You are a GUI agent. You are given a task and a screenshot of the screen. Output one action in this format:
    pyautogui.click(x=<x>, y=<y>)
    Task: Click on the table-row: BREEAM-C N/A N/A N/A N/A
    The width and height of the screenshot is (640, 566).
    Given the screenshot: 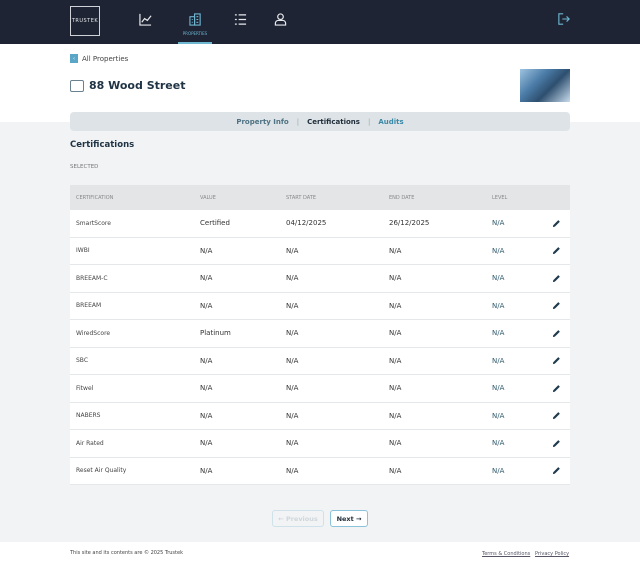 What is the action you would take?
    pyautogui.click(x=320, y=279)
    